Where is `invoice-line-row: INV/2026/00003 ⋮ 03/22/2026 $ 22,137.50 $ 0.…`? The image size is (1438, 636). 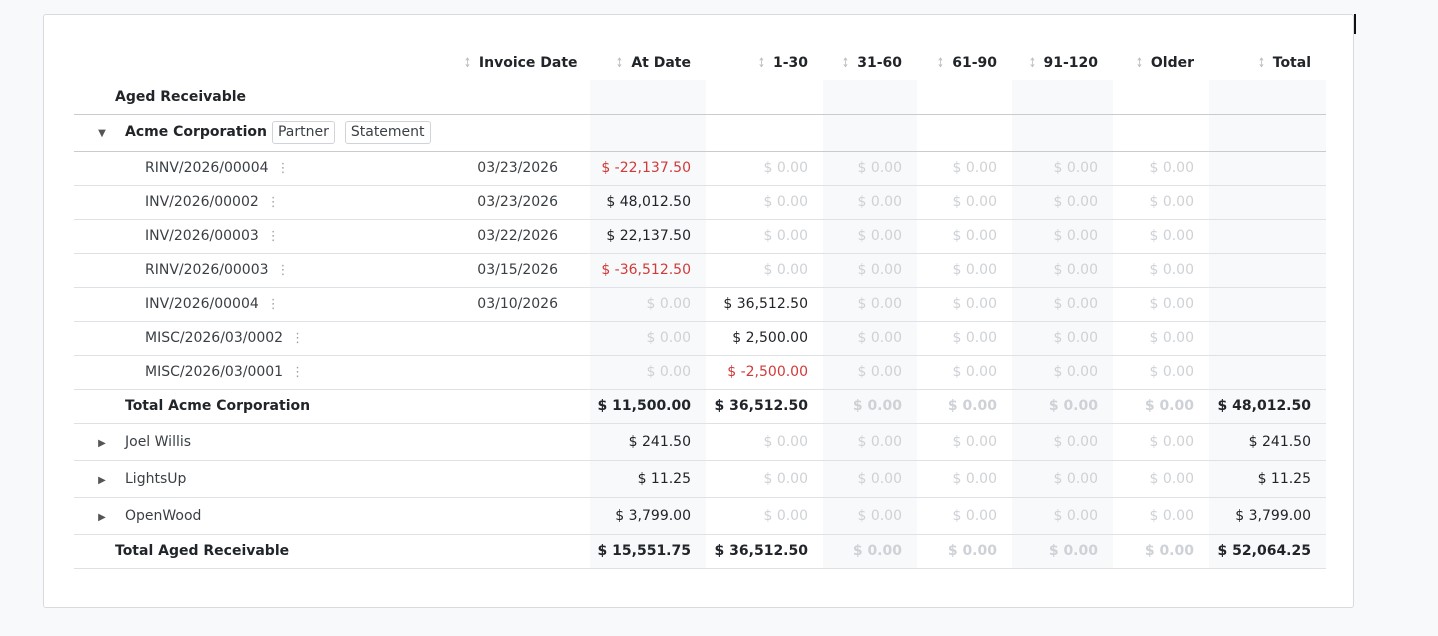
invoice-line-row: INV/2026/00003 ⋮ 03/22/2026 $ 22,137.50 $ 0.… is located at coordinates (700, 236).